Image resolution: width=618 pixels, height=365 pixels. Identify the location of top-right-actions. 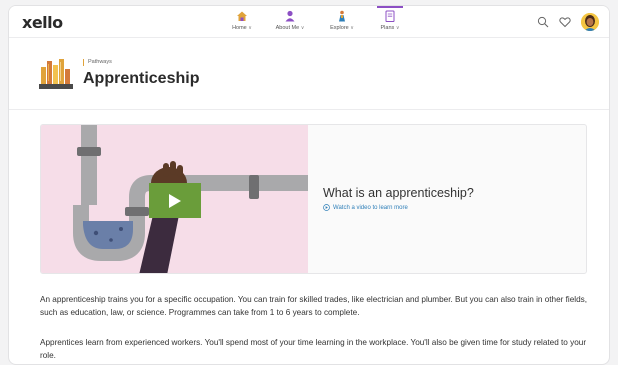
(568, 22).